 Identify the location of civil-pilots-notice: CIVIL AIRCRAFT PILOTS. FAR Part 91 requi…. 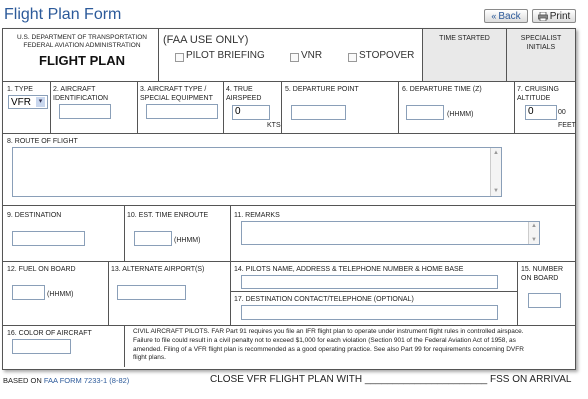
(328, 345).